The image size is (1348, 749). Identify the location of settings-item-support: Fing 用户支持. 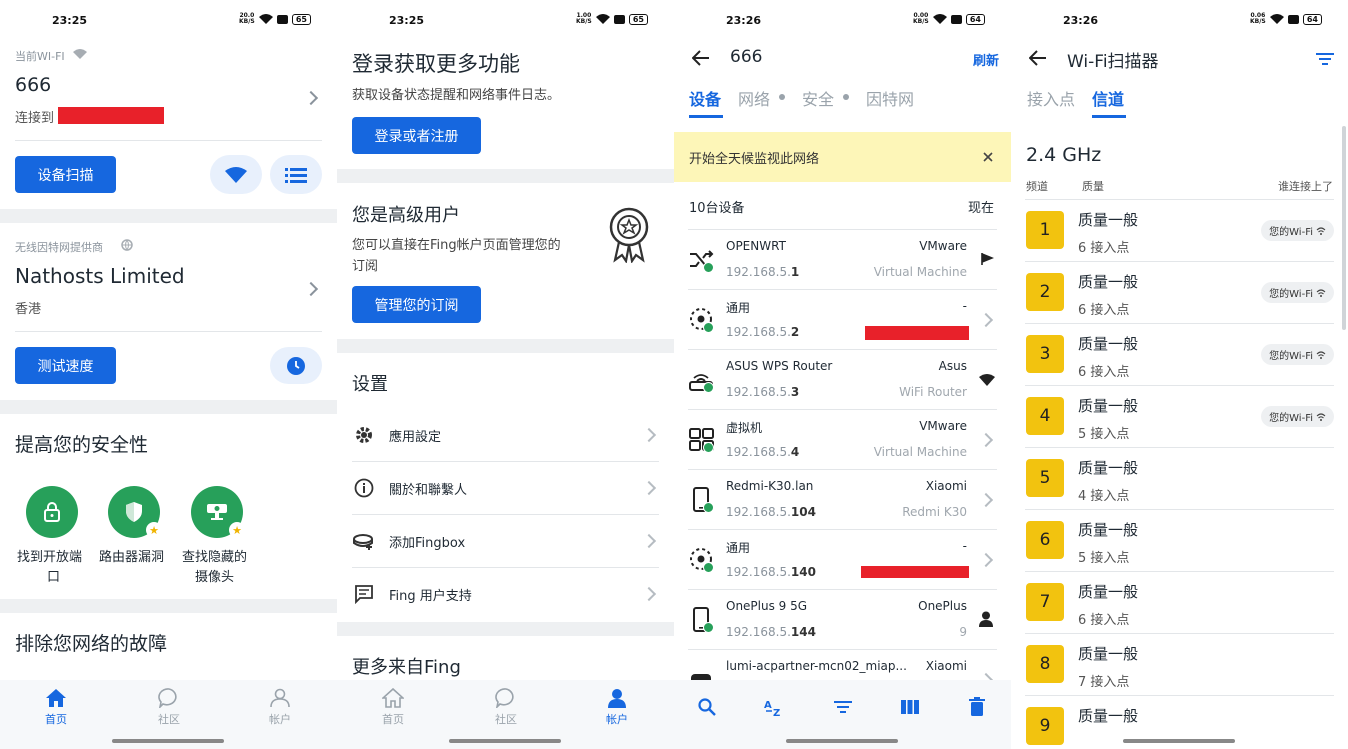
(505, 594).